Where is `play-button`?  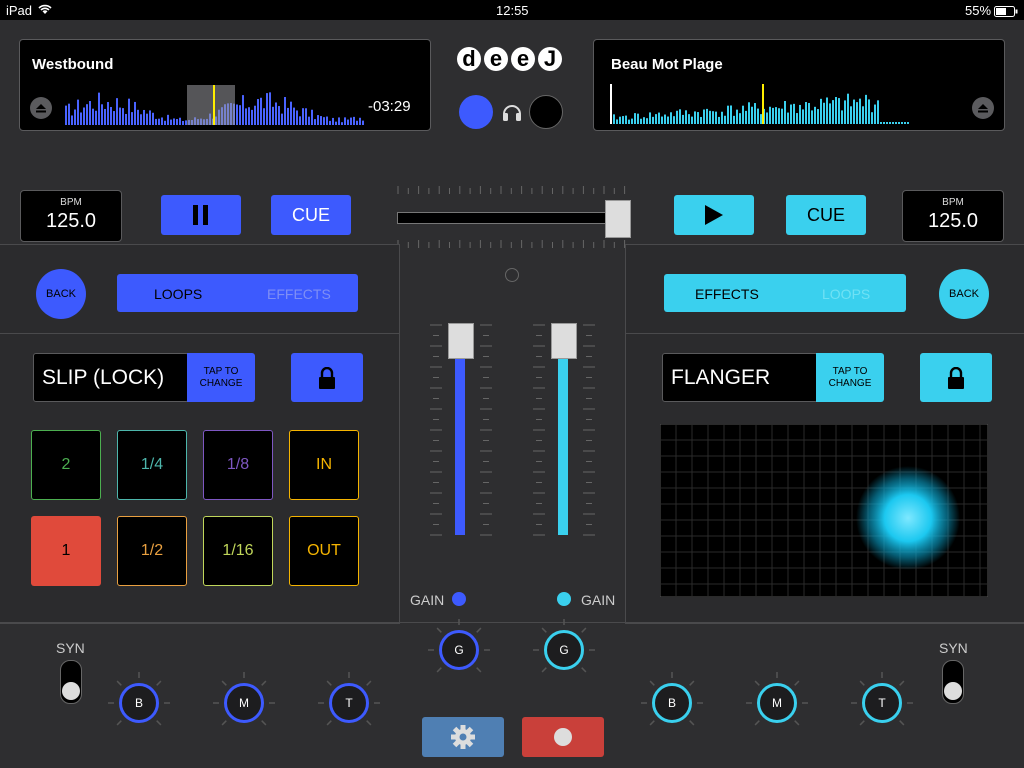
play-button is located at coordinates (714, 215).